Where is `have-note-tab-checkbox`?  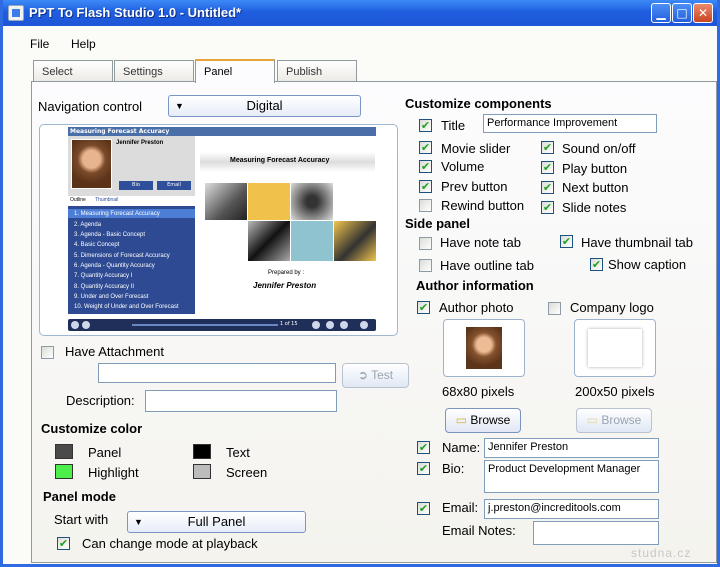 have-note-tab-checkbox is located at coordinates (425, 243).